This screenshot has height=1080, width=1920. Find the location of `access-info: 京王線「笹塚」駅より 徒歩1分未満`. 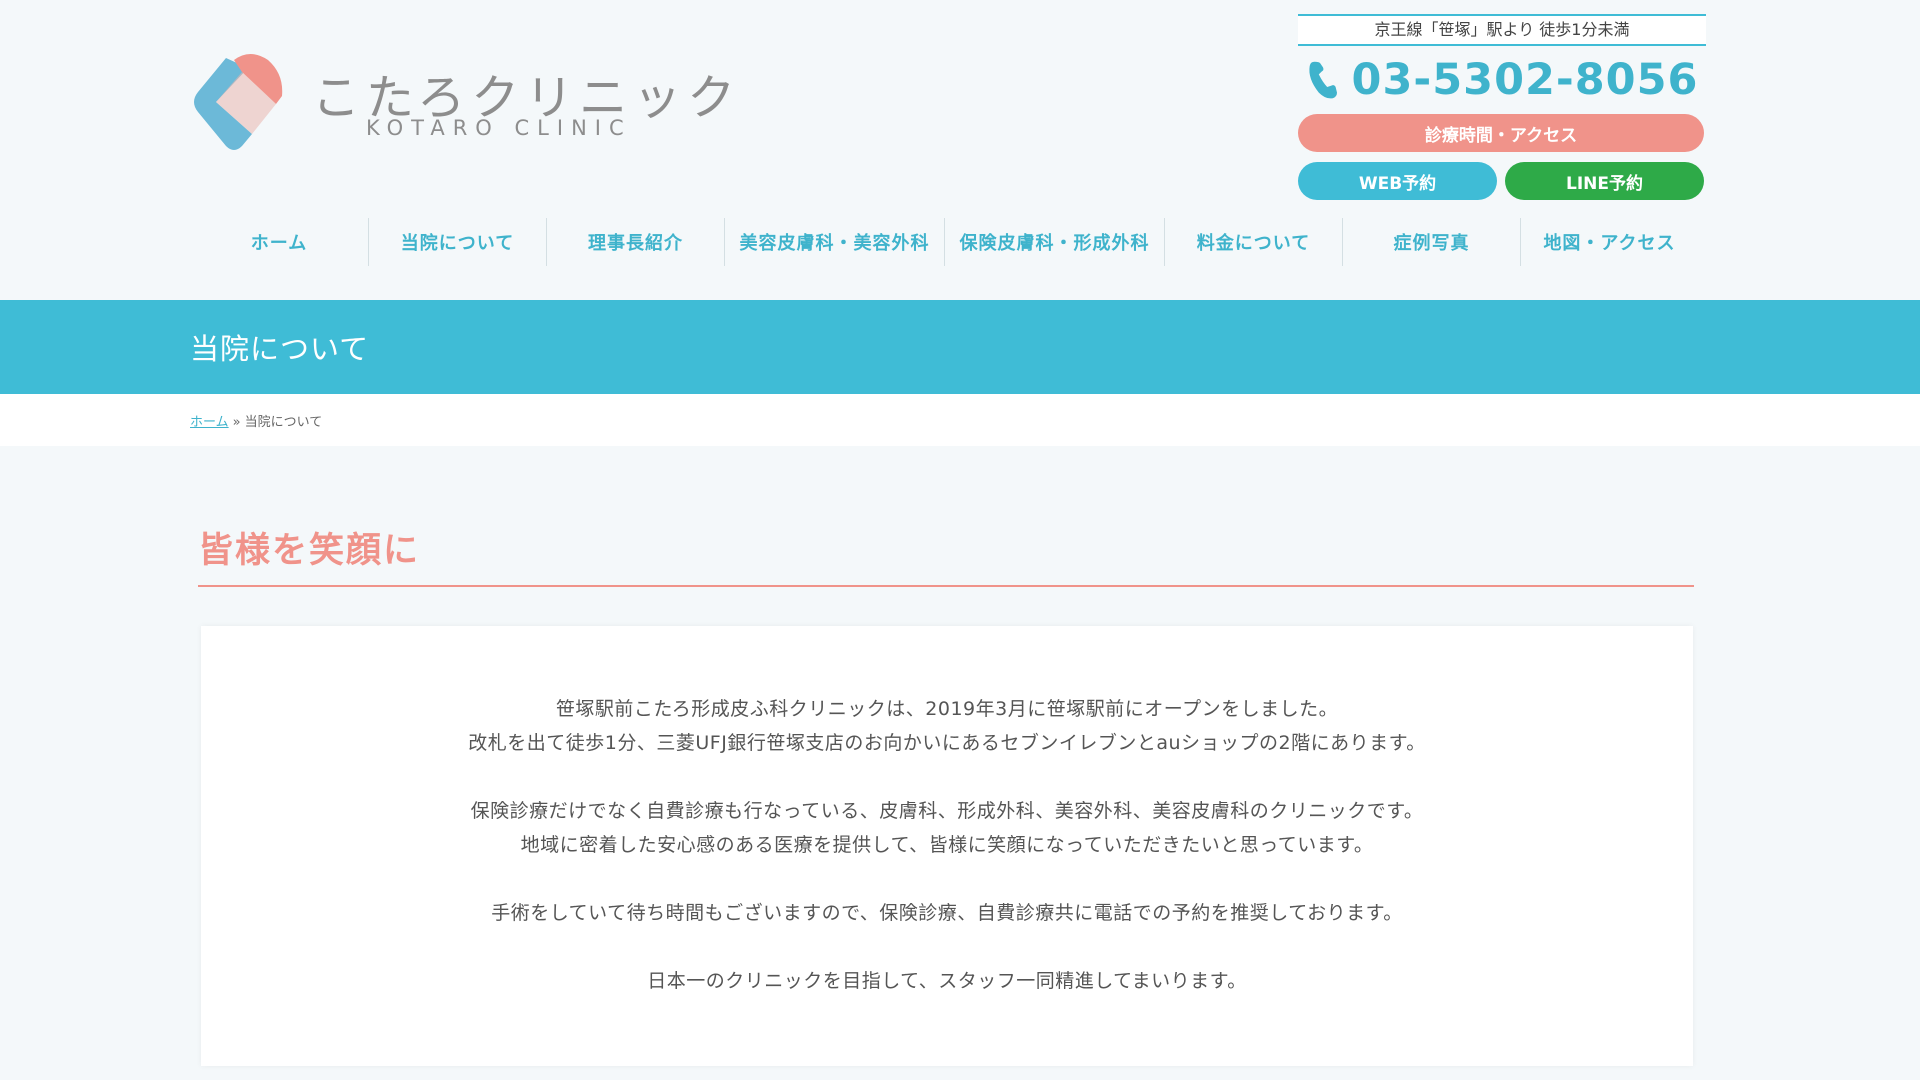

access-info: 京王線「笹塚」駅より 徒歩1分未満 is located at coordinates (1502, 30).